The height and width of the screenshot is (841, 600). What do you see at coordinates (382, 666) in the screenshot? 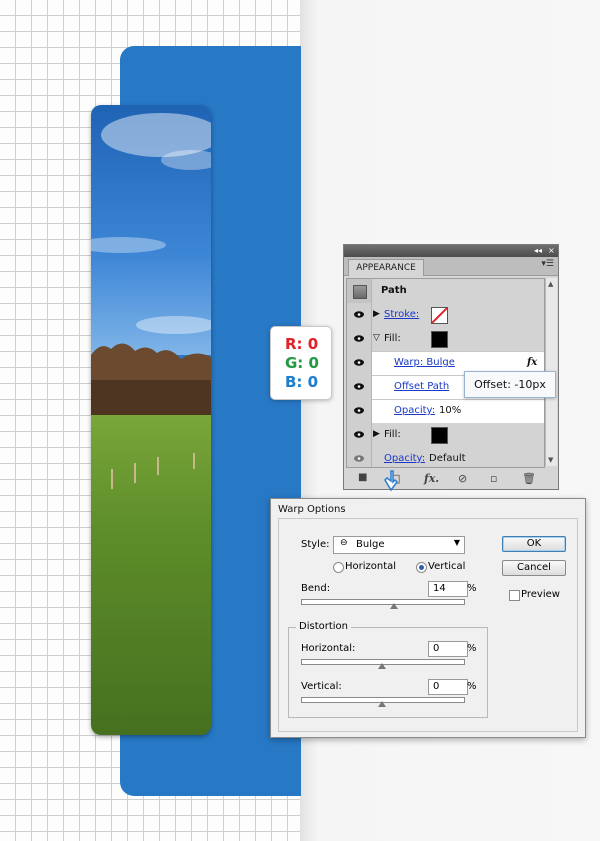
I see `horizontal-distortion-thumb` at bounding box center [382, 666].